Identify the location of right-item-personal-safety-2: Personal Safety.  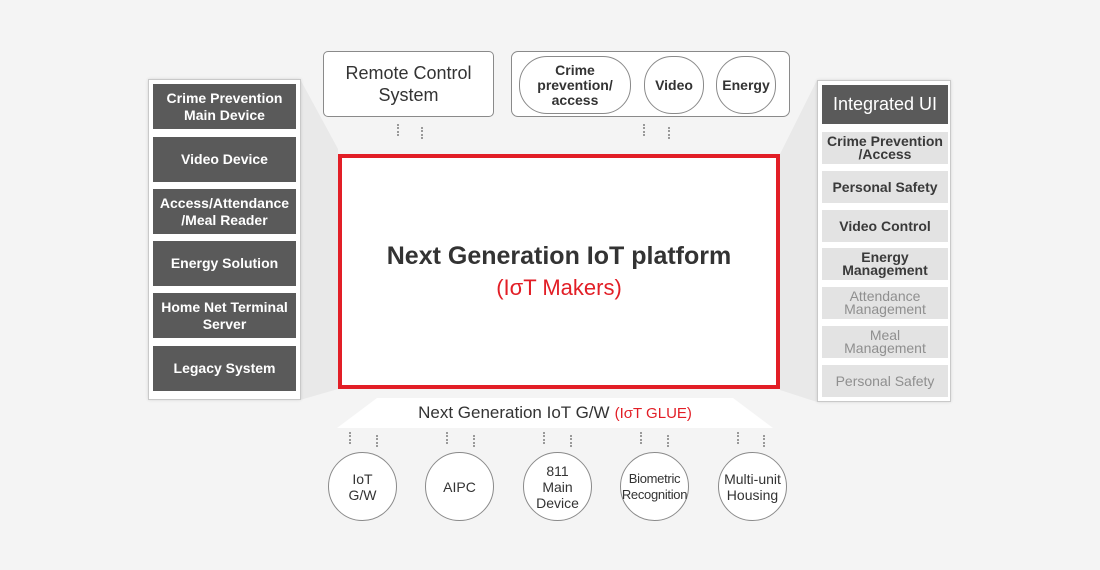
(885, 381).